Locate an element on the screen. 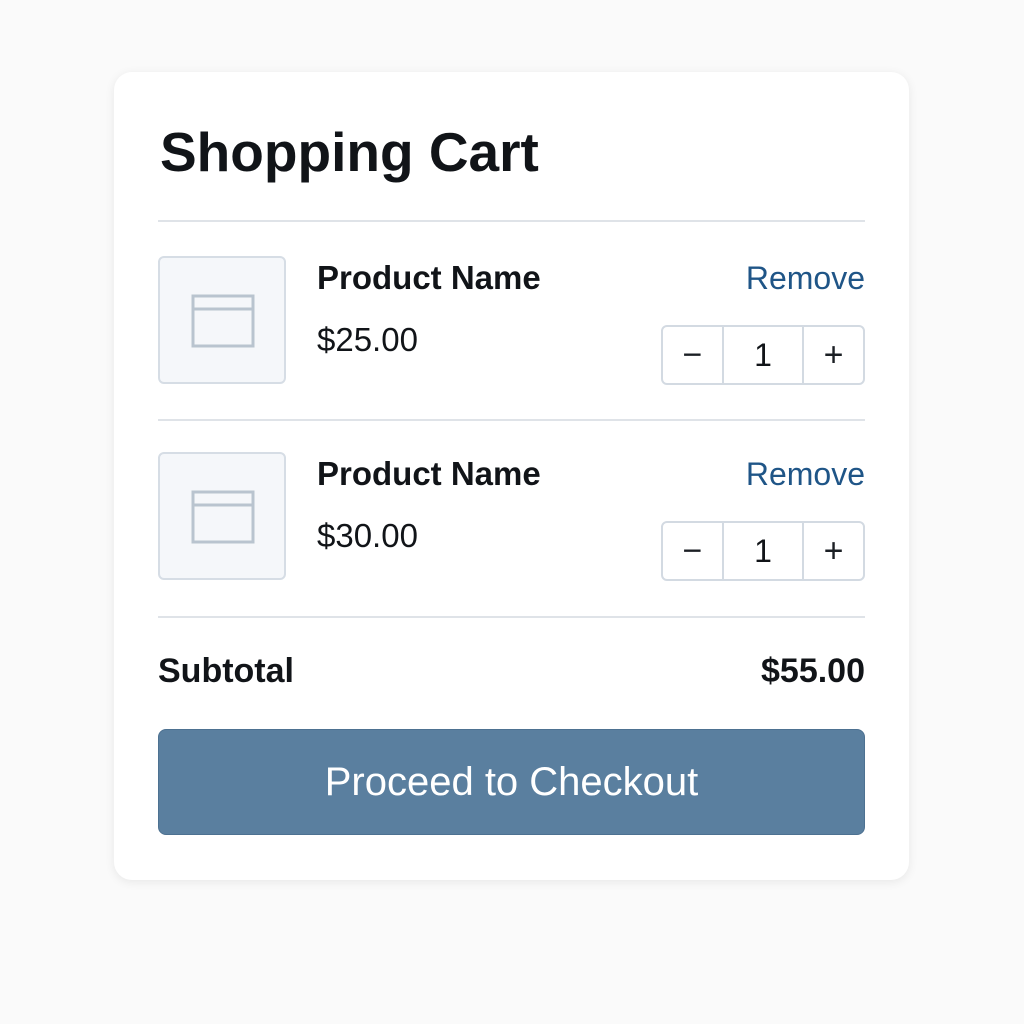 This screenshot has height=1024, width=1024. page-title: Shopping Cart is located at coordinates (349, 152).